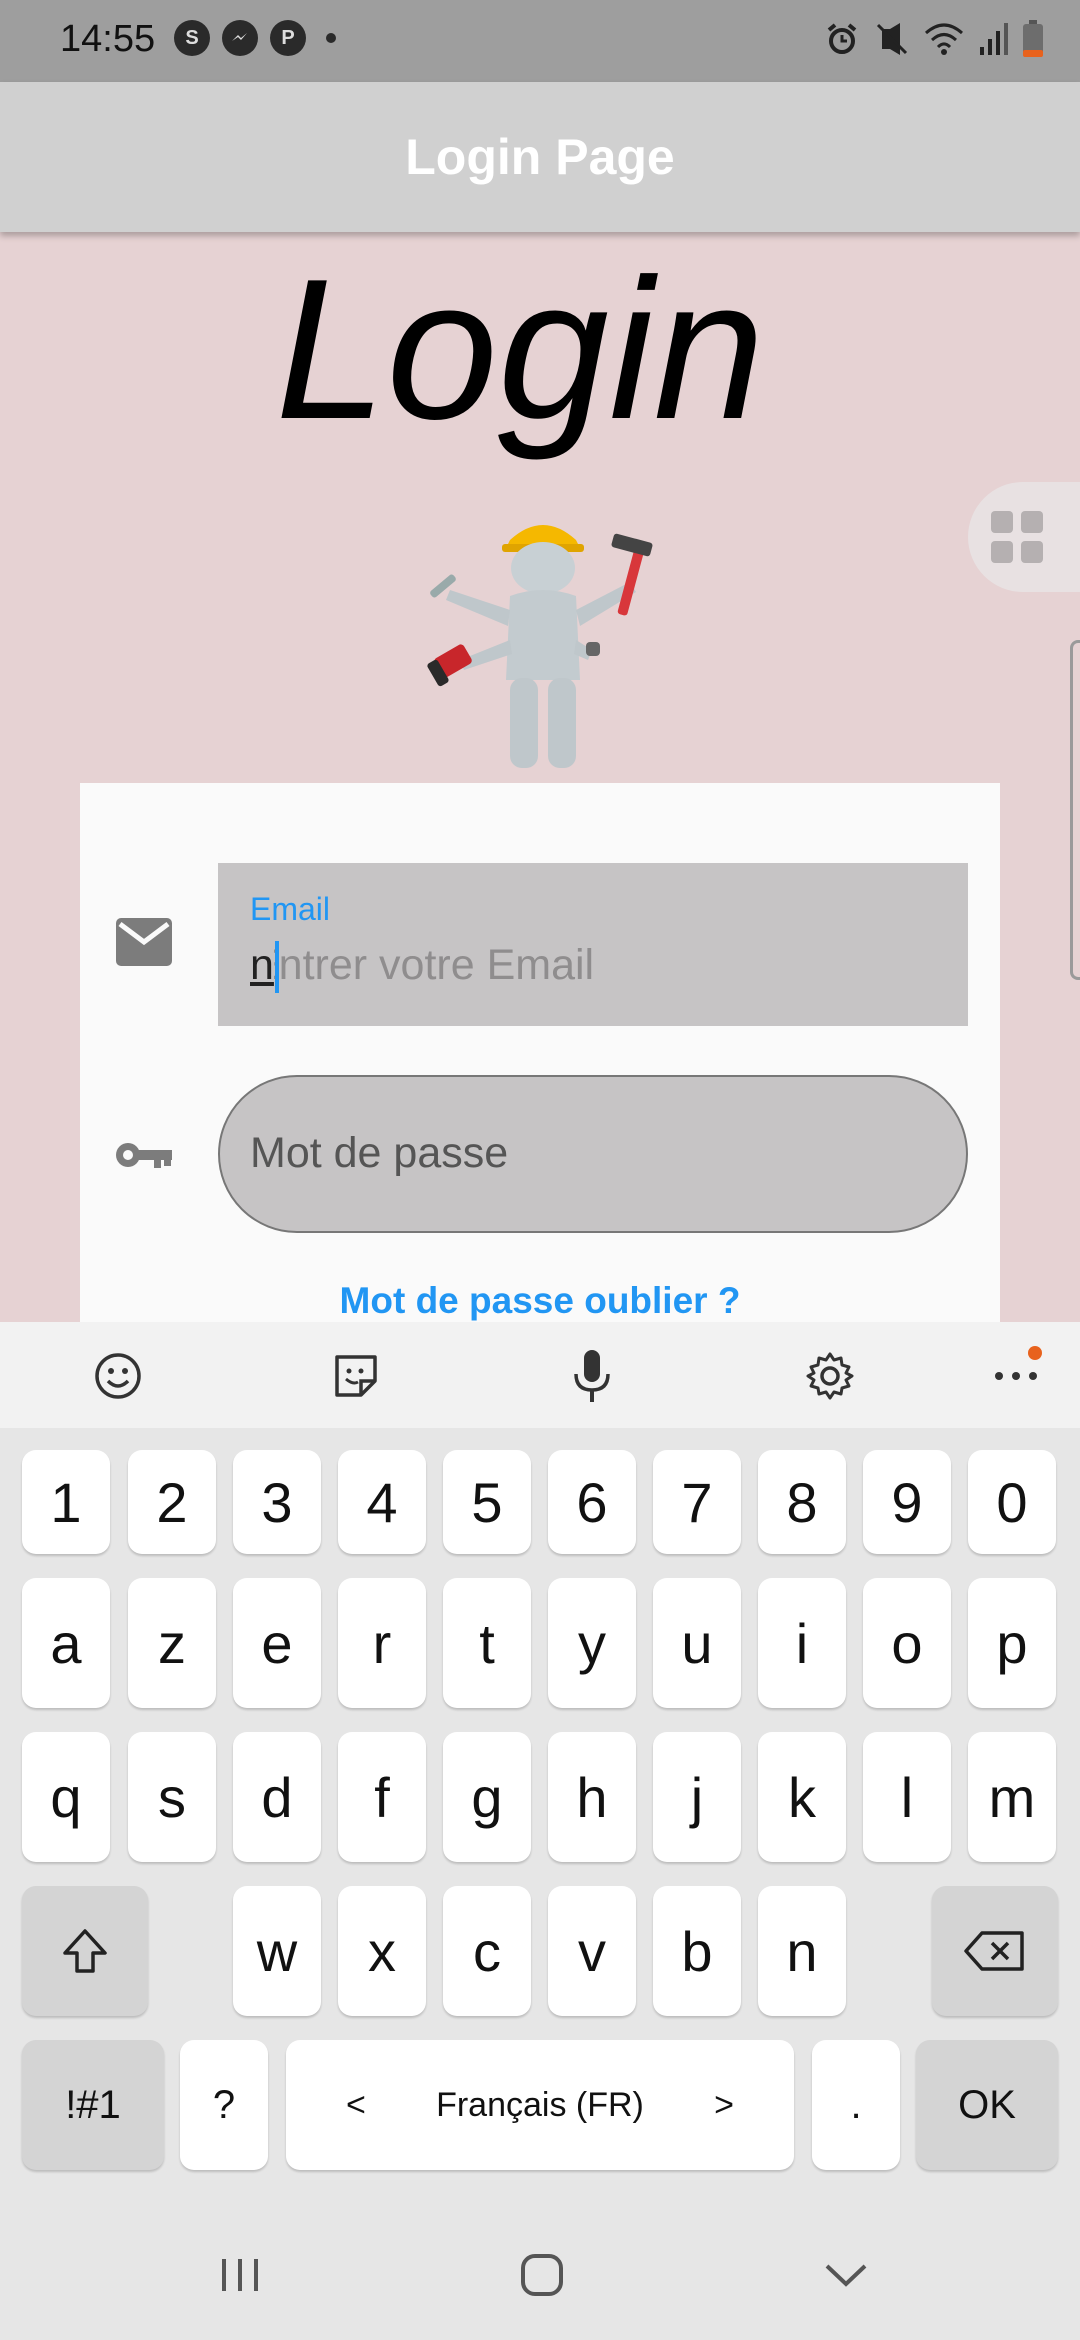  What do you see at coordinates (379, 1153) in the screenshot?
I see `password-field-placeholder: Mot de passe` at bounding box center [379, 1153].